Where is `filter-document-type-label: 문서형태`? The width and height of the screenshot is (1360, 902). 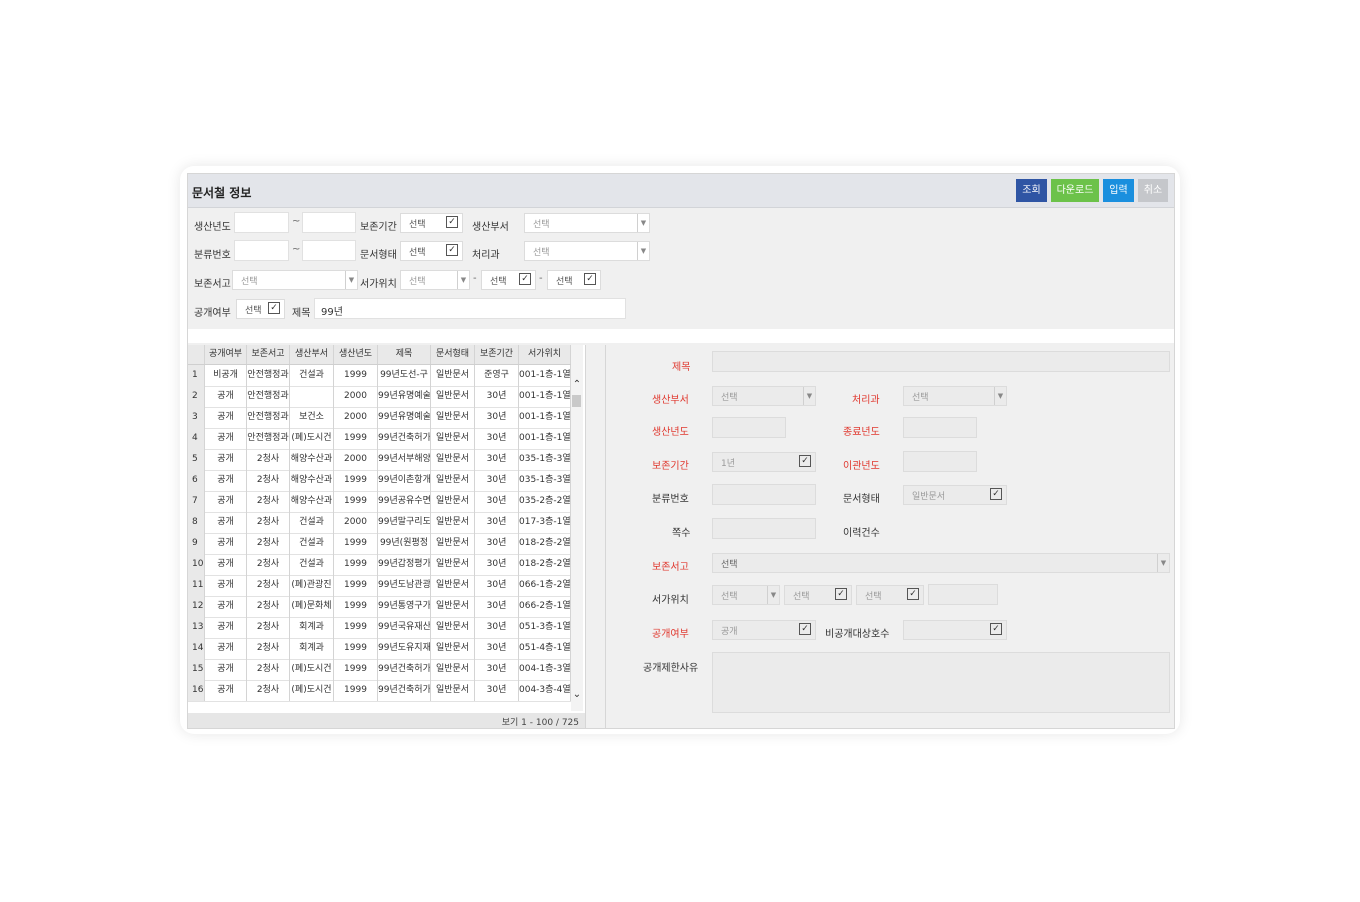 filter-document-type-label: 문서형태 is located at coordinates (378, 255).